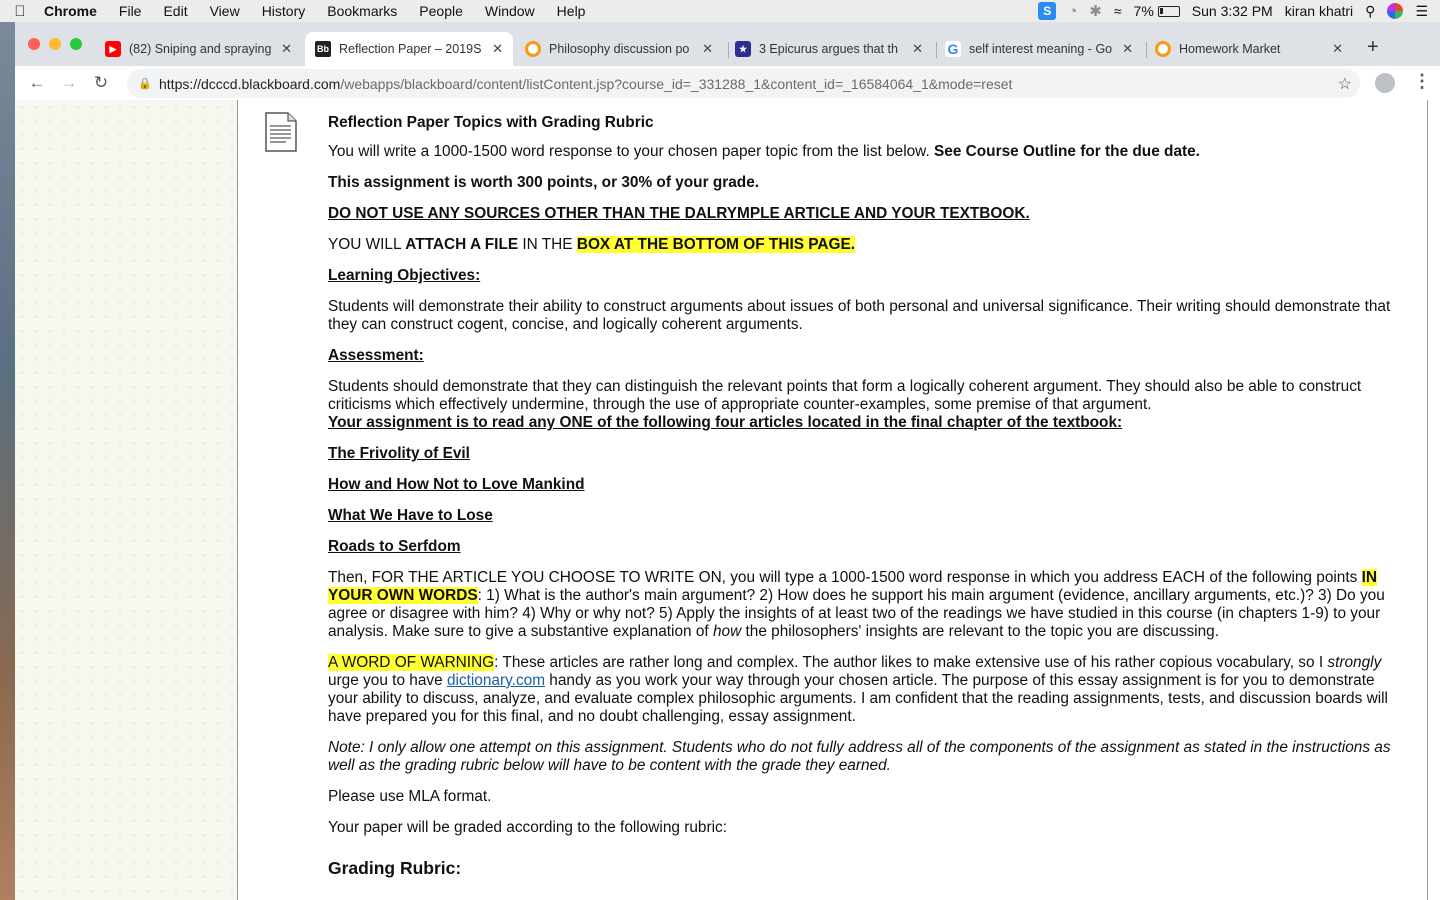  I want to click on battery-indicator: 7%, so click(1157, 11).